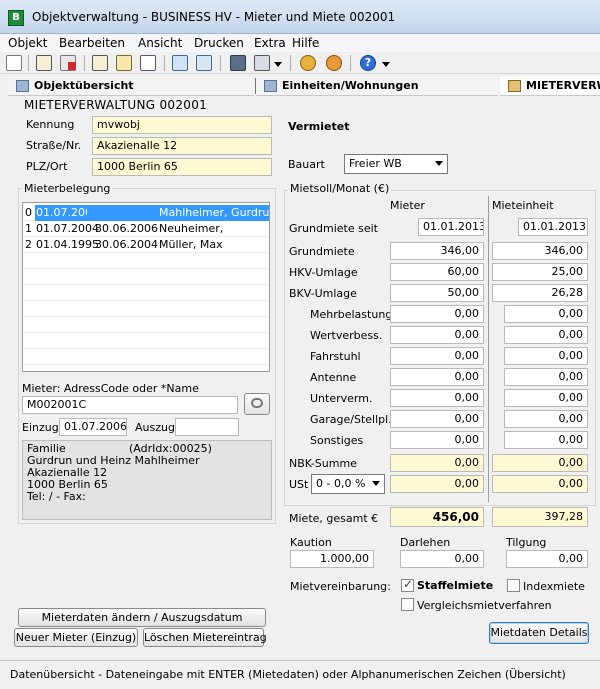 This screenshot has height=689, width=600. What do you see at coordinates (377, 86) in the screenshot?
I see `tab-einheiten: Einheiten/Wohnungen` at bounding box center [377, 86].